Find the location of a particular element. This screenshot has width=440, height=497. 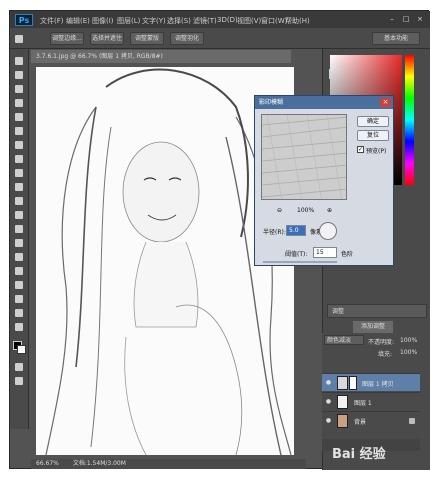

fill-value: 100% is located at coordinates (408, 352).